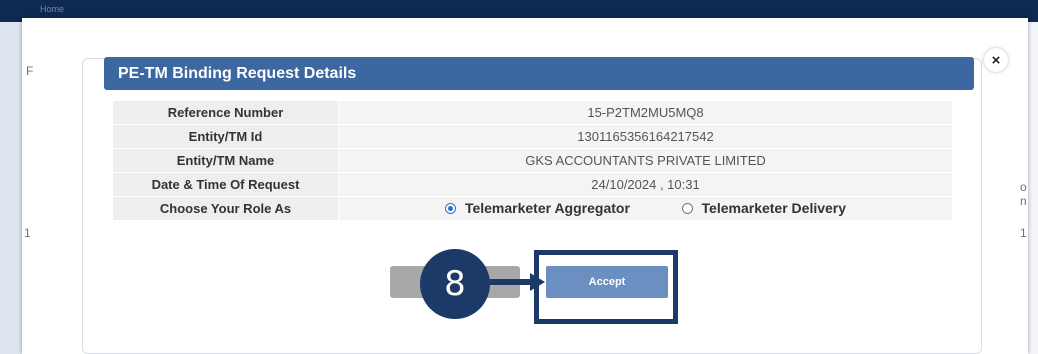  What do you see at coordinates (52, 9) in the screenshot?
I see `background-title: Home` at bounding box center [52, 9].